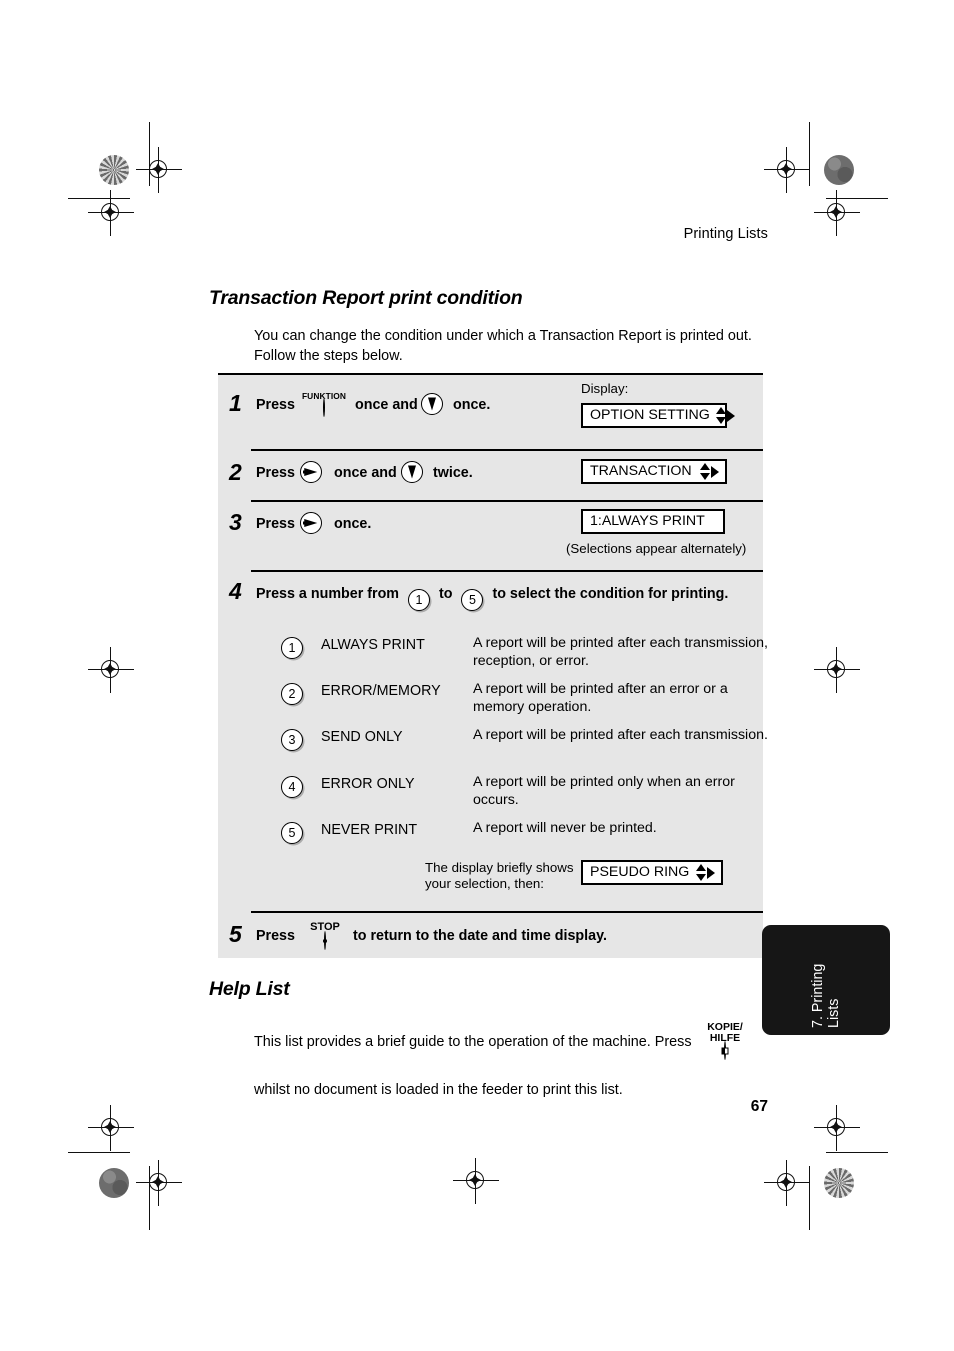 This screenshot has height=1351, width=954. Describe the element at coordinates (275, 524) in the screenshot. I see `step-3-press-label: Press` at that location.